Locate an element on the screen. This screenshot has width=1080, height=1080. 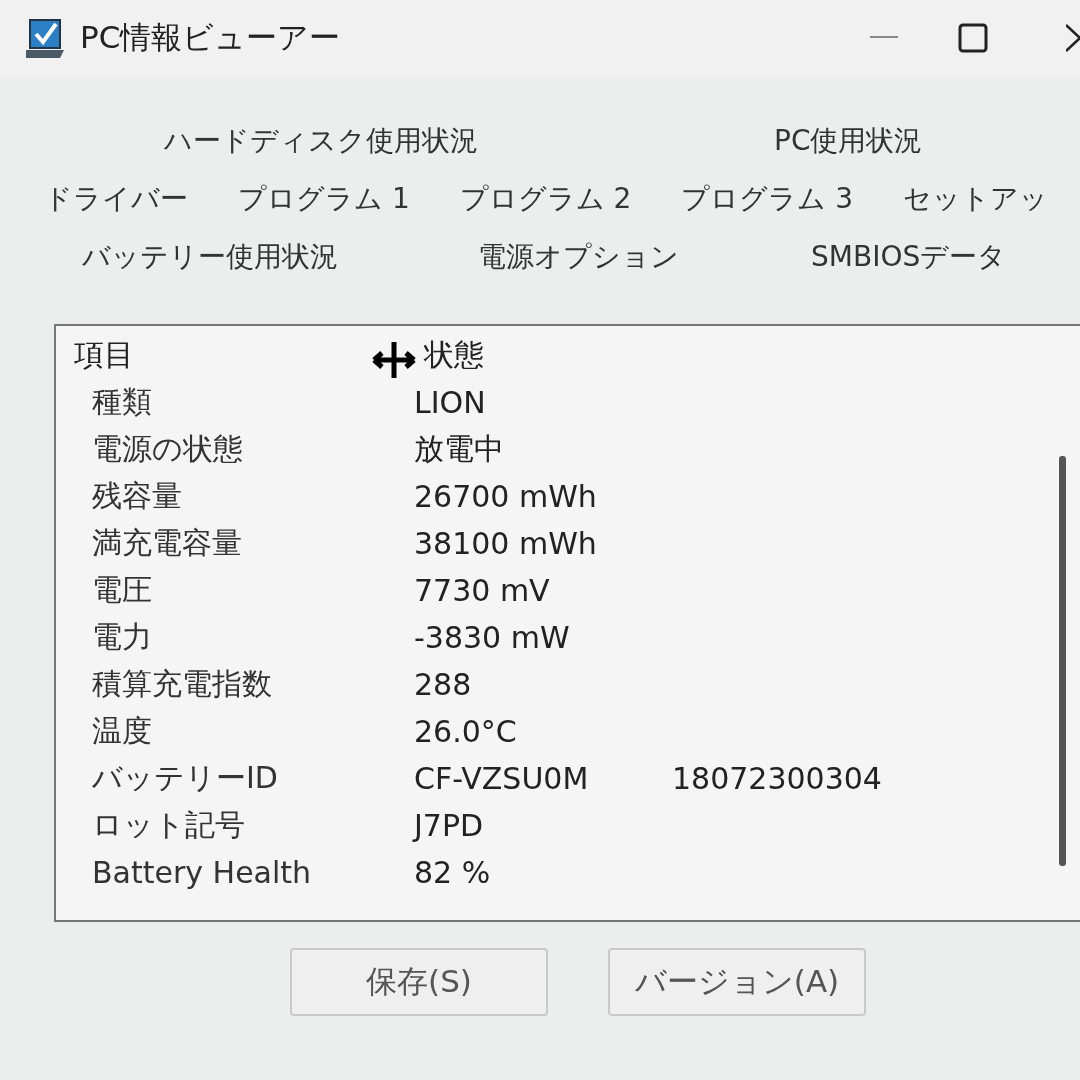
tab: ドライバー is located at coordinates (116, 199).